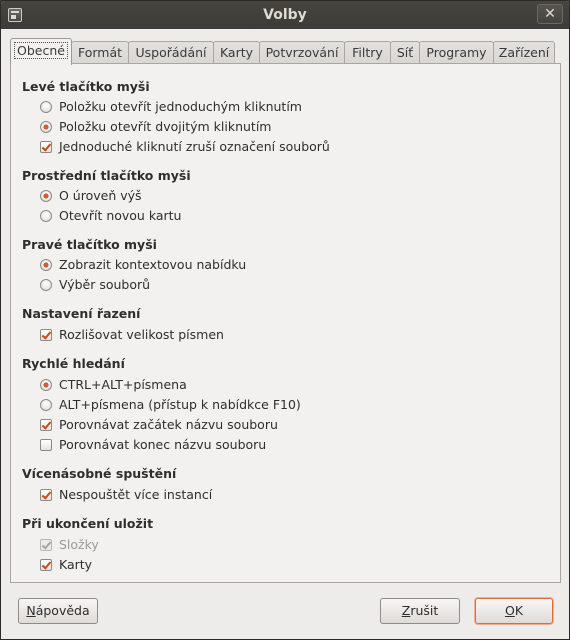  What do you see at coordinates (456, 52) in the screenshot?
I see `tab-programs: Programy` at bounding box center [456, 52].